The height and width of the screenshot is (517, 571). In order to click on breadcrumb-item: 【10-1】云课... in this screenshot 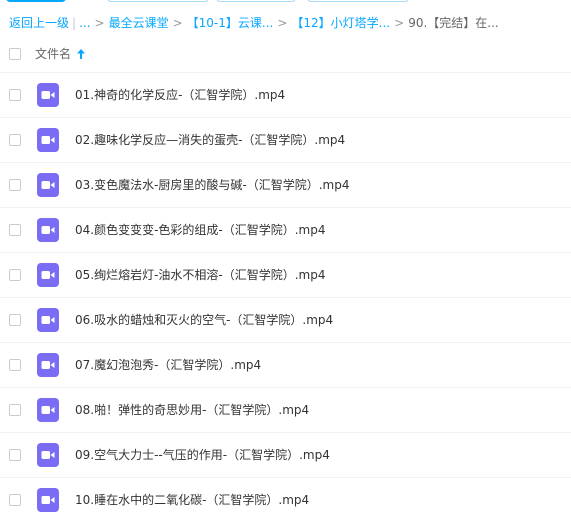, I will do `click(230, 23)`.